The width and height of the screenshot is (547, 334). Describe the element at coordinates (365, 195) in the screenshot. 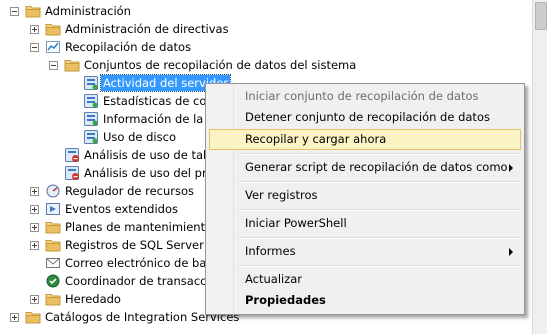

I see `menu-item-ver-registros: Ver registros` at that location.